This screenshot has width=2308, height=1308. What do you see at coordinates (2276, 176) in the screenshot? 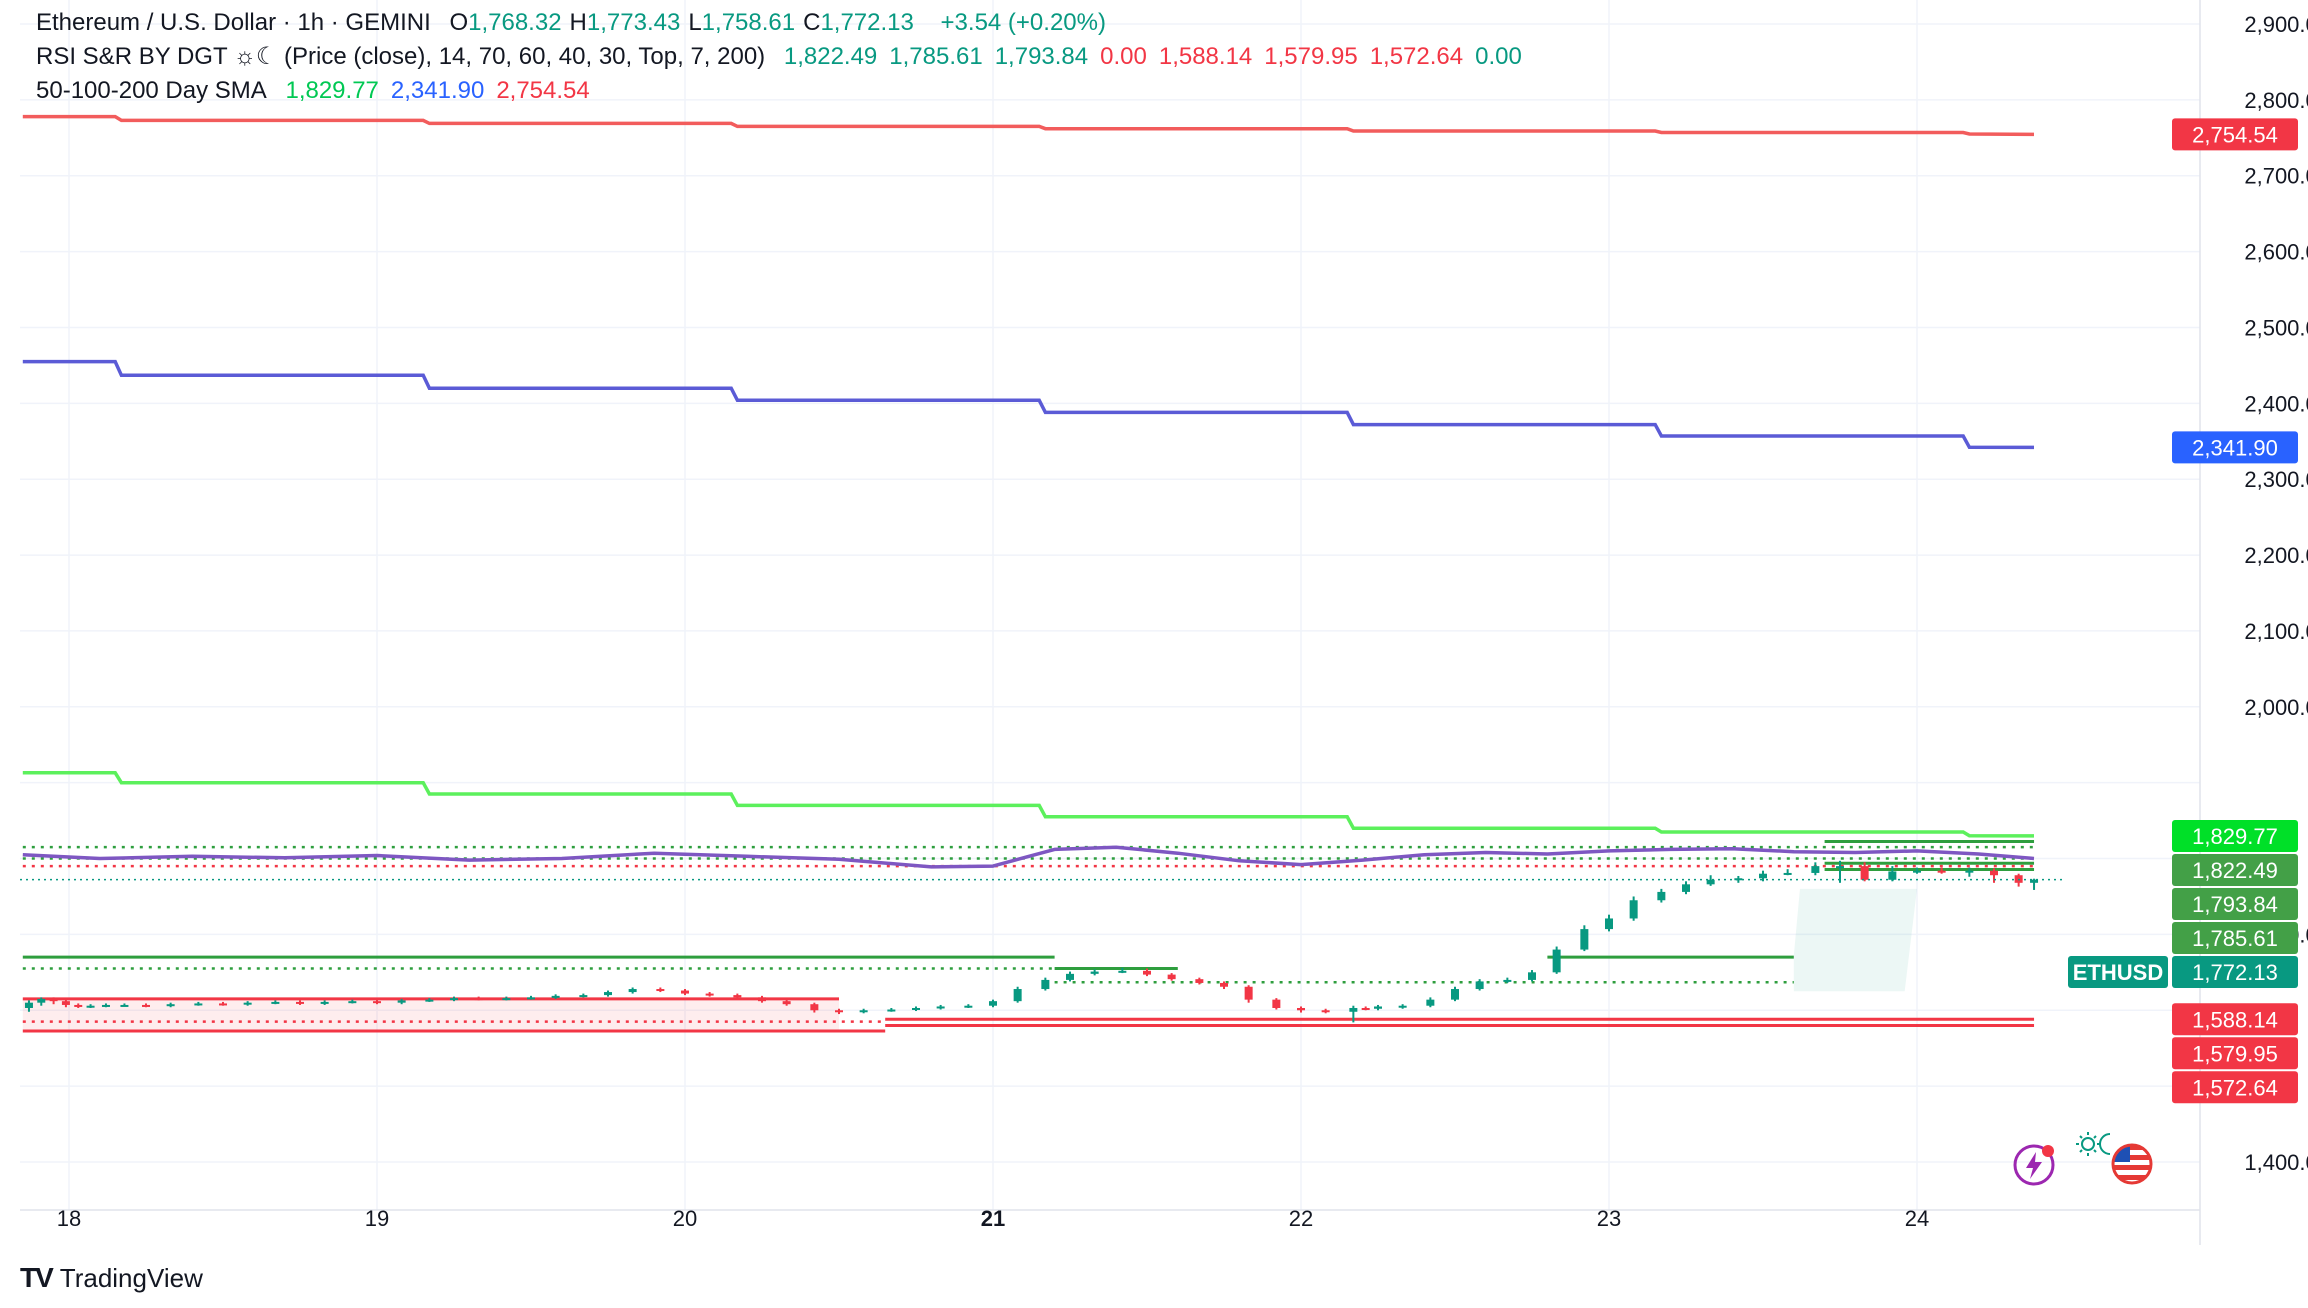
I see `price-axis-label: 2,700.00` at bounding box center [2276, 176].